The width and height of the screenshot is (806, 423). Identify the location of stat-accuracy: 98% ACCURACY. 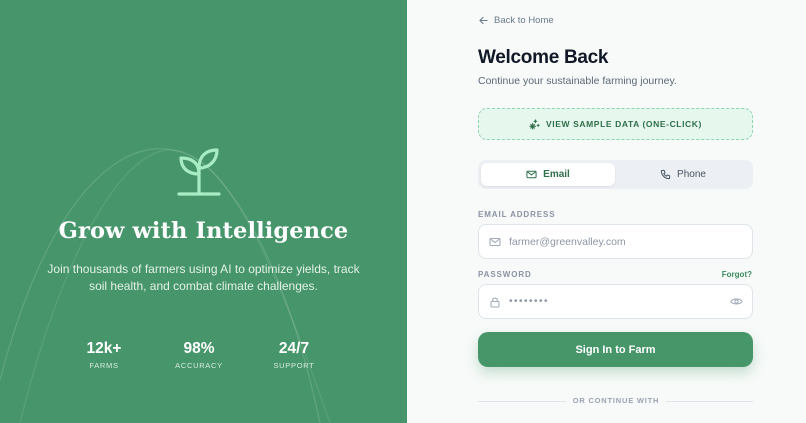
(199, 355).